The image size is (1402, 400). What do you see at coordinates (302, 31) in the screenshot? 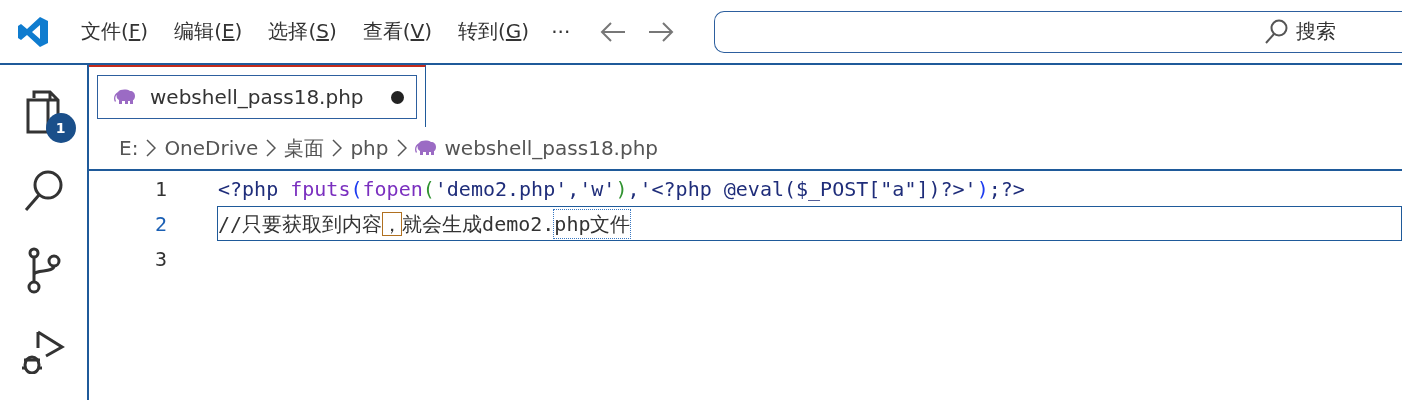
I see `menu-item: 选择(S)` at bounding box center [302, 31].